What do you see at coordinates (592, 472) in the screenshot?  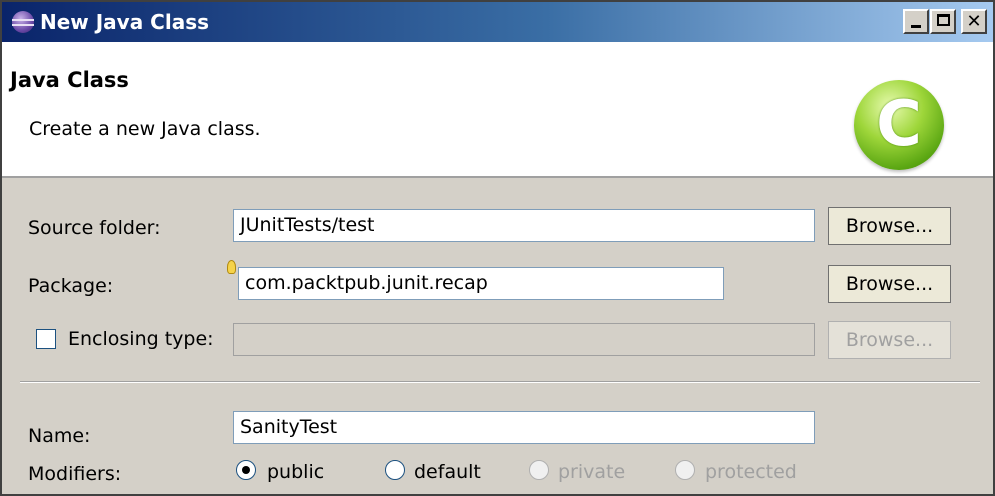 I see `modifier-private-label: private` at bounding box center [592, 472].